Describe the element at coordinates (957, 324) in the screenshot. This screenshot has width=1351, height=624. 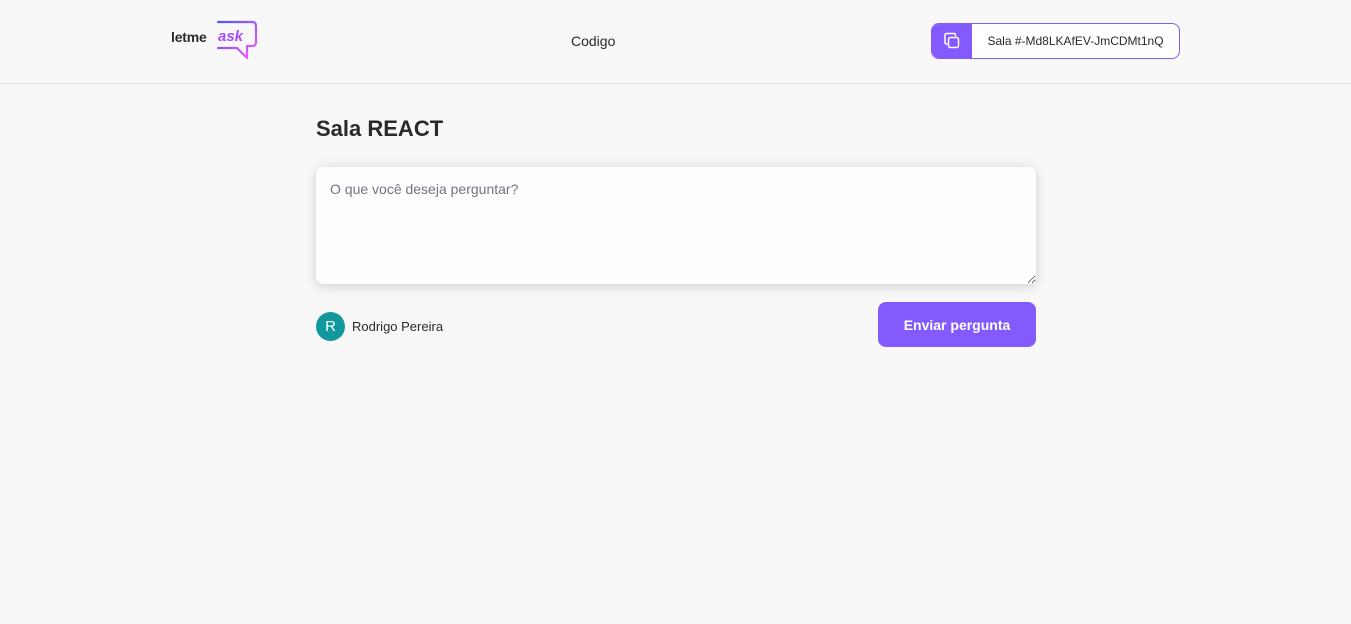
I see `send-question-button: Enviar pergunta` at that location.